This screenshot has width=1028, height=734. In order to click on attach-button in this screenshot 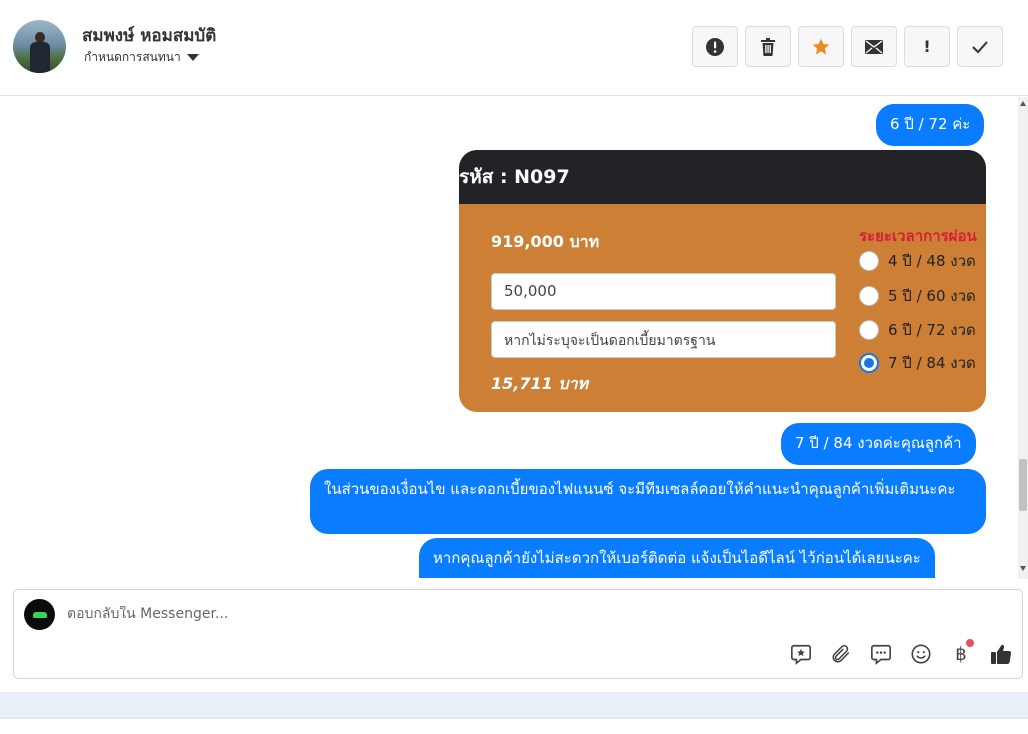, I will do `click(841, 654)`.